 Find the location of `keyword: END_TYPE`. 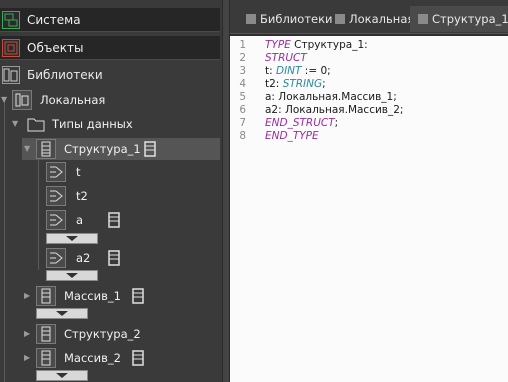

keyword: END_TYPE is located at coordinates (292, 136).